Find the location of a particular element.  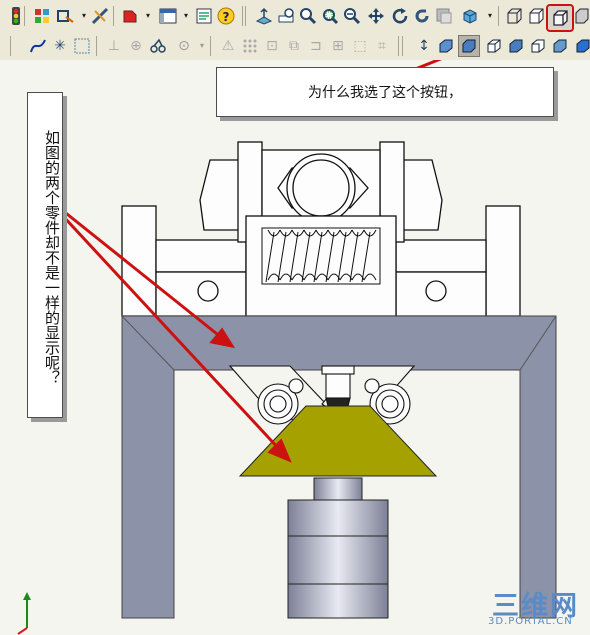

side-note-text: 如图的两个零件却不是一样的显示呢？ is located at coordinates (52, 257).